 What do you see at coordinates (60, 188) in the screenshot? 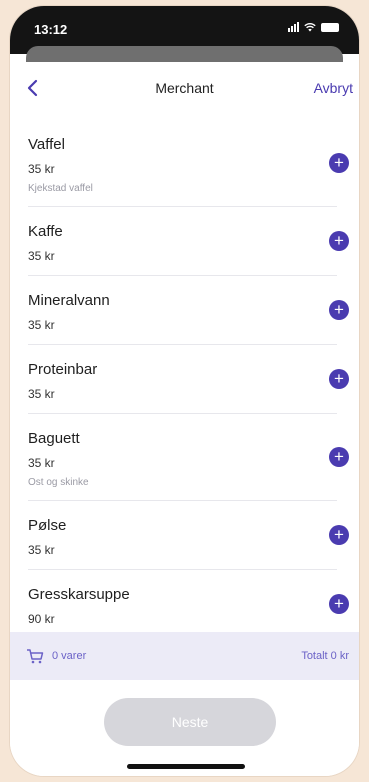
I see `item-note: Kjekstad vaffel` at bounding box center [60, 188].